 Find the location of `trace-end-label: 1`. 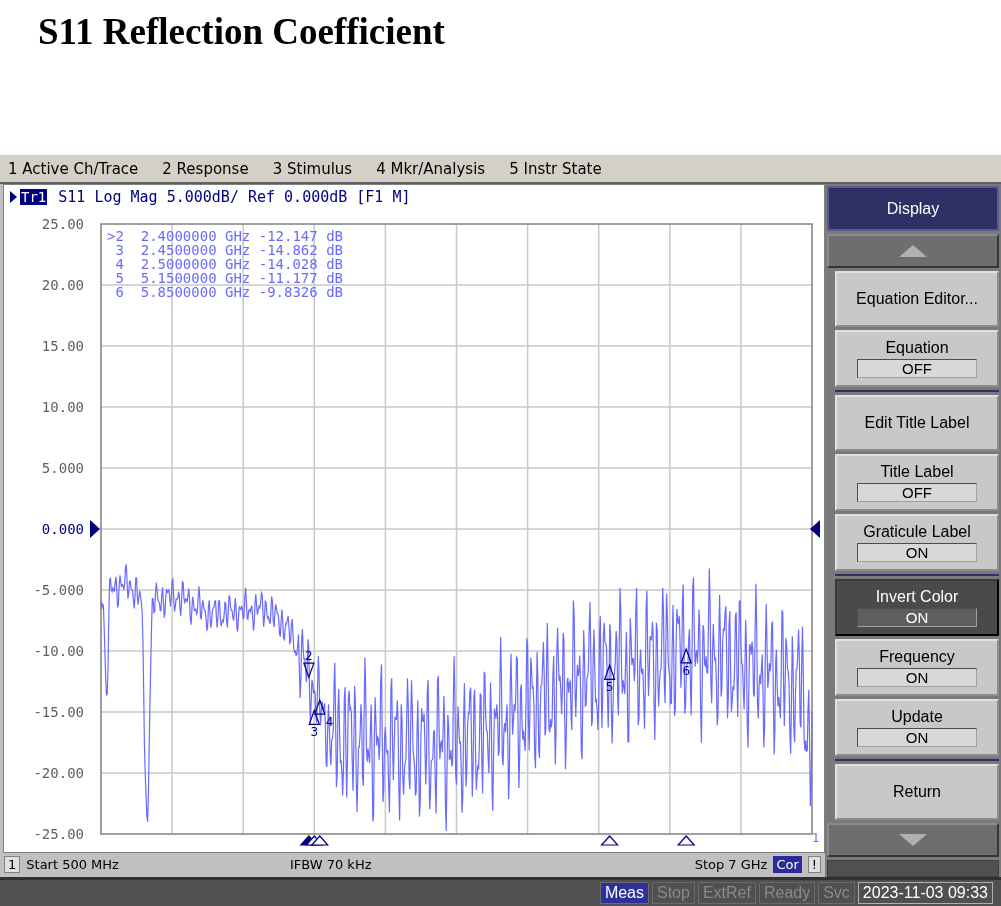

trace-end-label: 1 is located at coordinates (816, 838).